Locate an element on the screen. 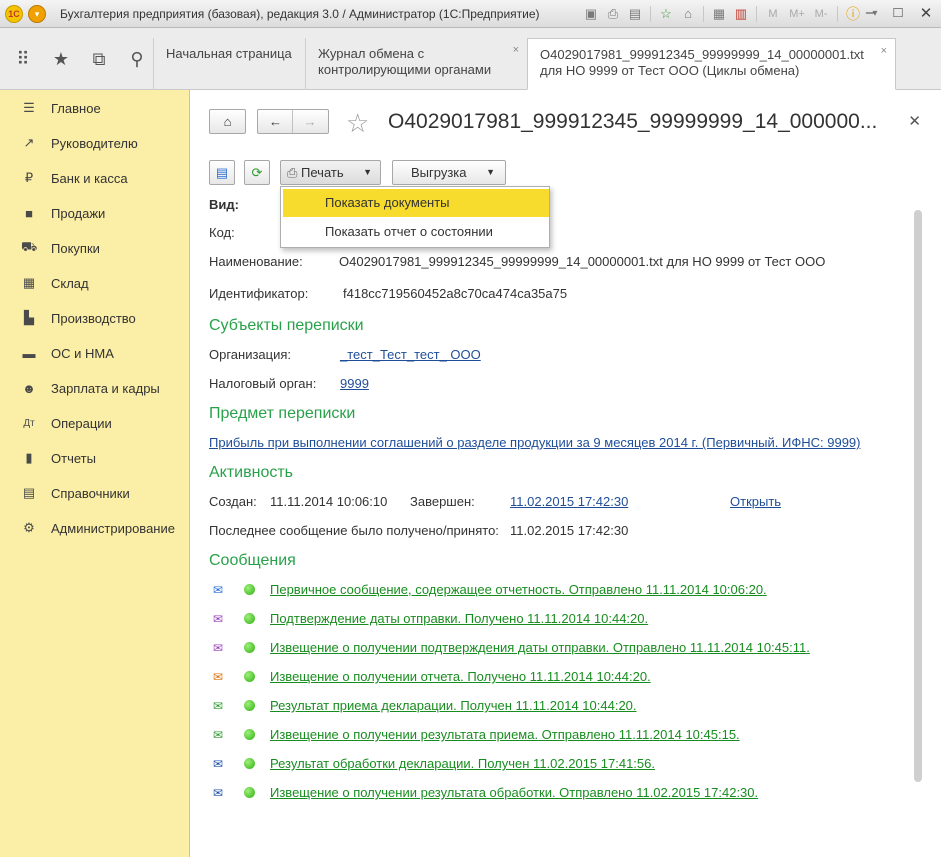  open-link: Открыть is located at coordinates (755, 501).